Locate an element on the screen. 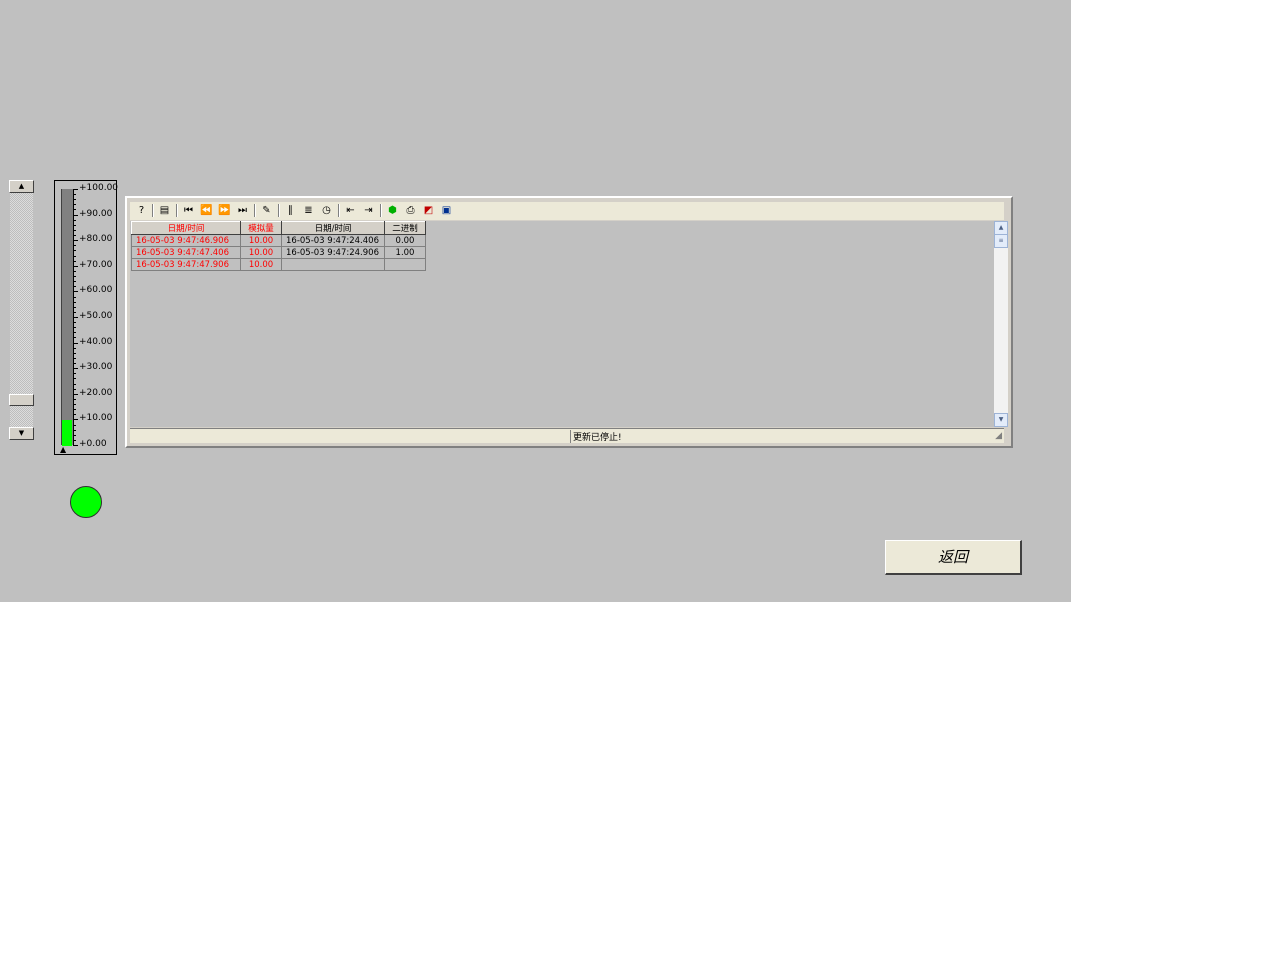  scroll-down-icon: ▼ is located at coordinates (1001, 420).